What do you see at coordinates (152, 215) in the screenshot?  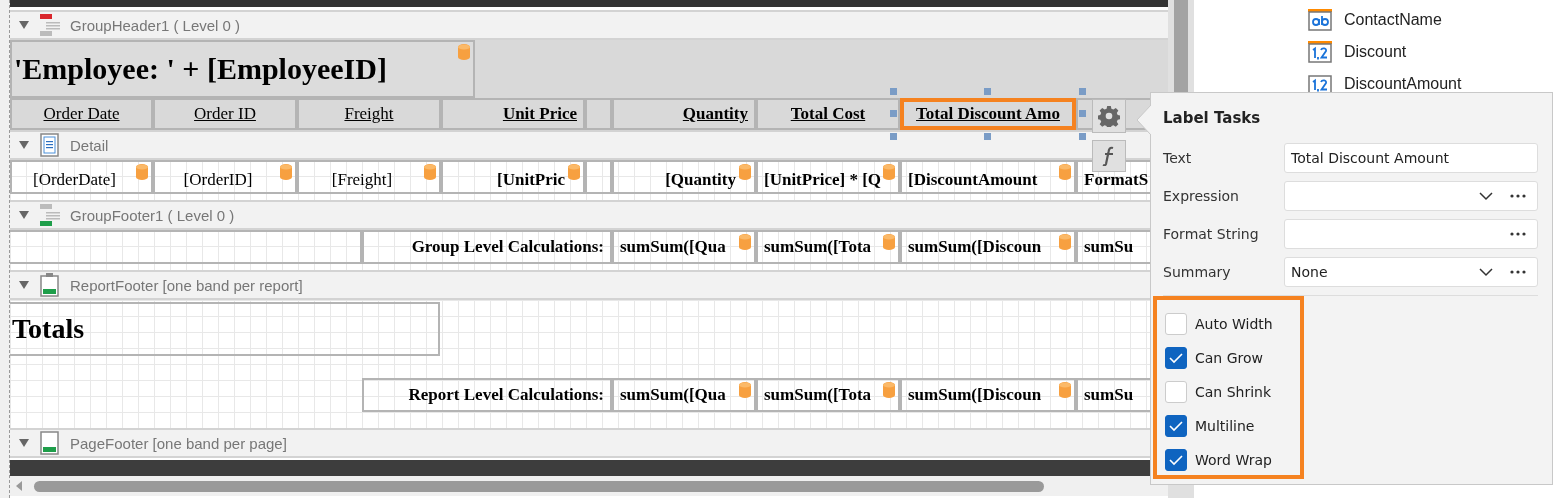 I see `band-title: GroupFooter1 ( Level 0 )` at bounding box center [152, 215].